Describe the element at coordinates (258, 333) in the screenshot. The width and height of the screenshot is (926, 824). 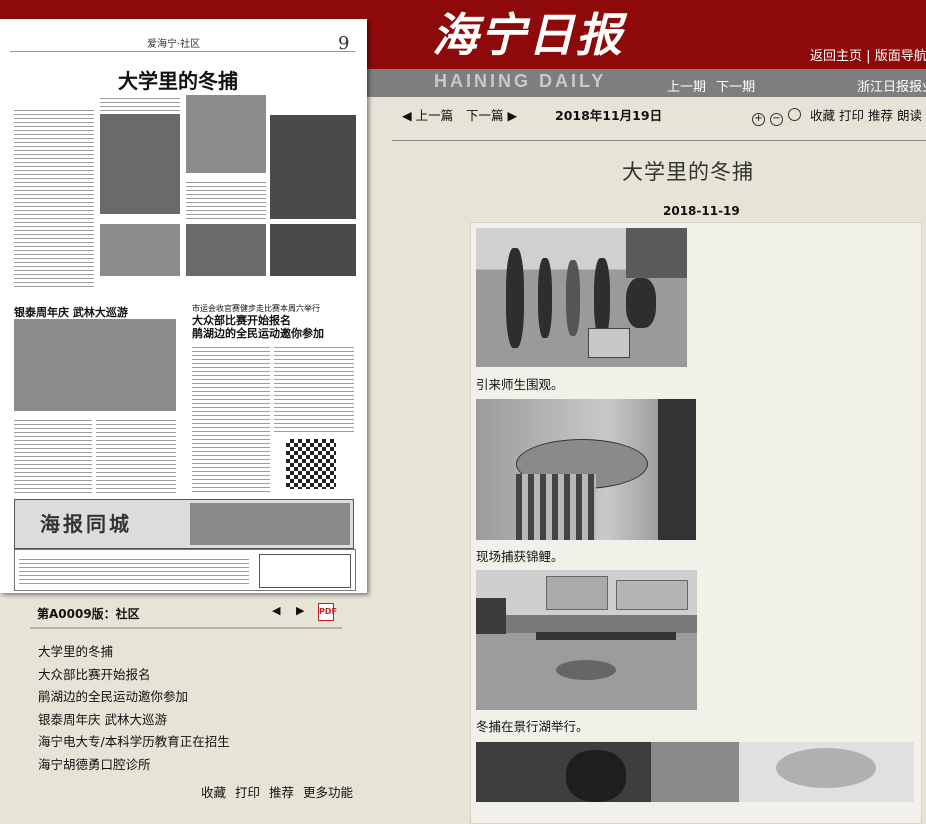
I see `paper-headline-3b: 鹃湖边的全民运动邀你参加` at that location.